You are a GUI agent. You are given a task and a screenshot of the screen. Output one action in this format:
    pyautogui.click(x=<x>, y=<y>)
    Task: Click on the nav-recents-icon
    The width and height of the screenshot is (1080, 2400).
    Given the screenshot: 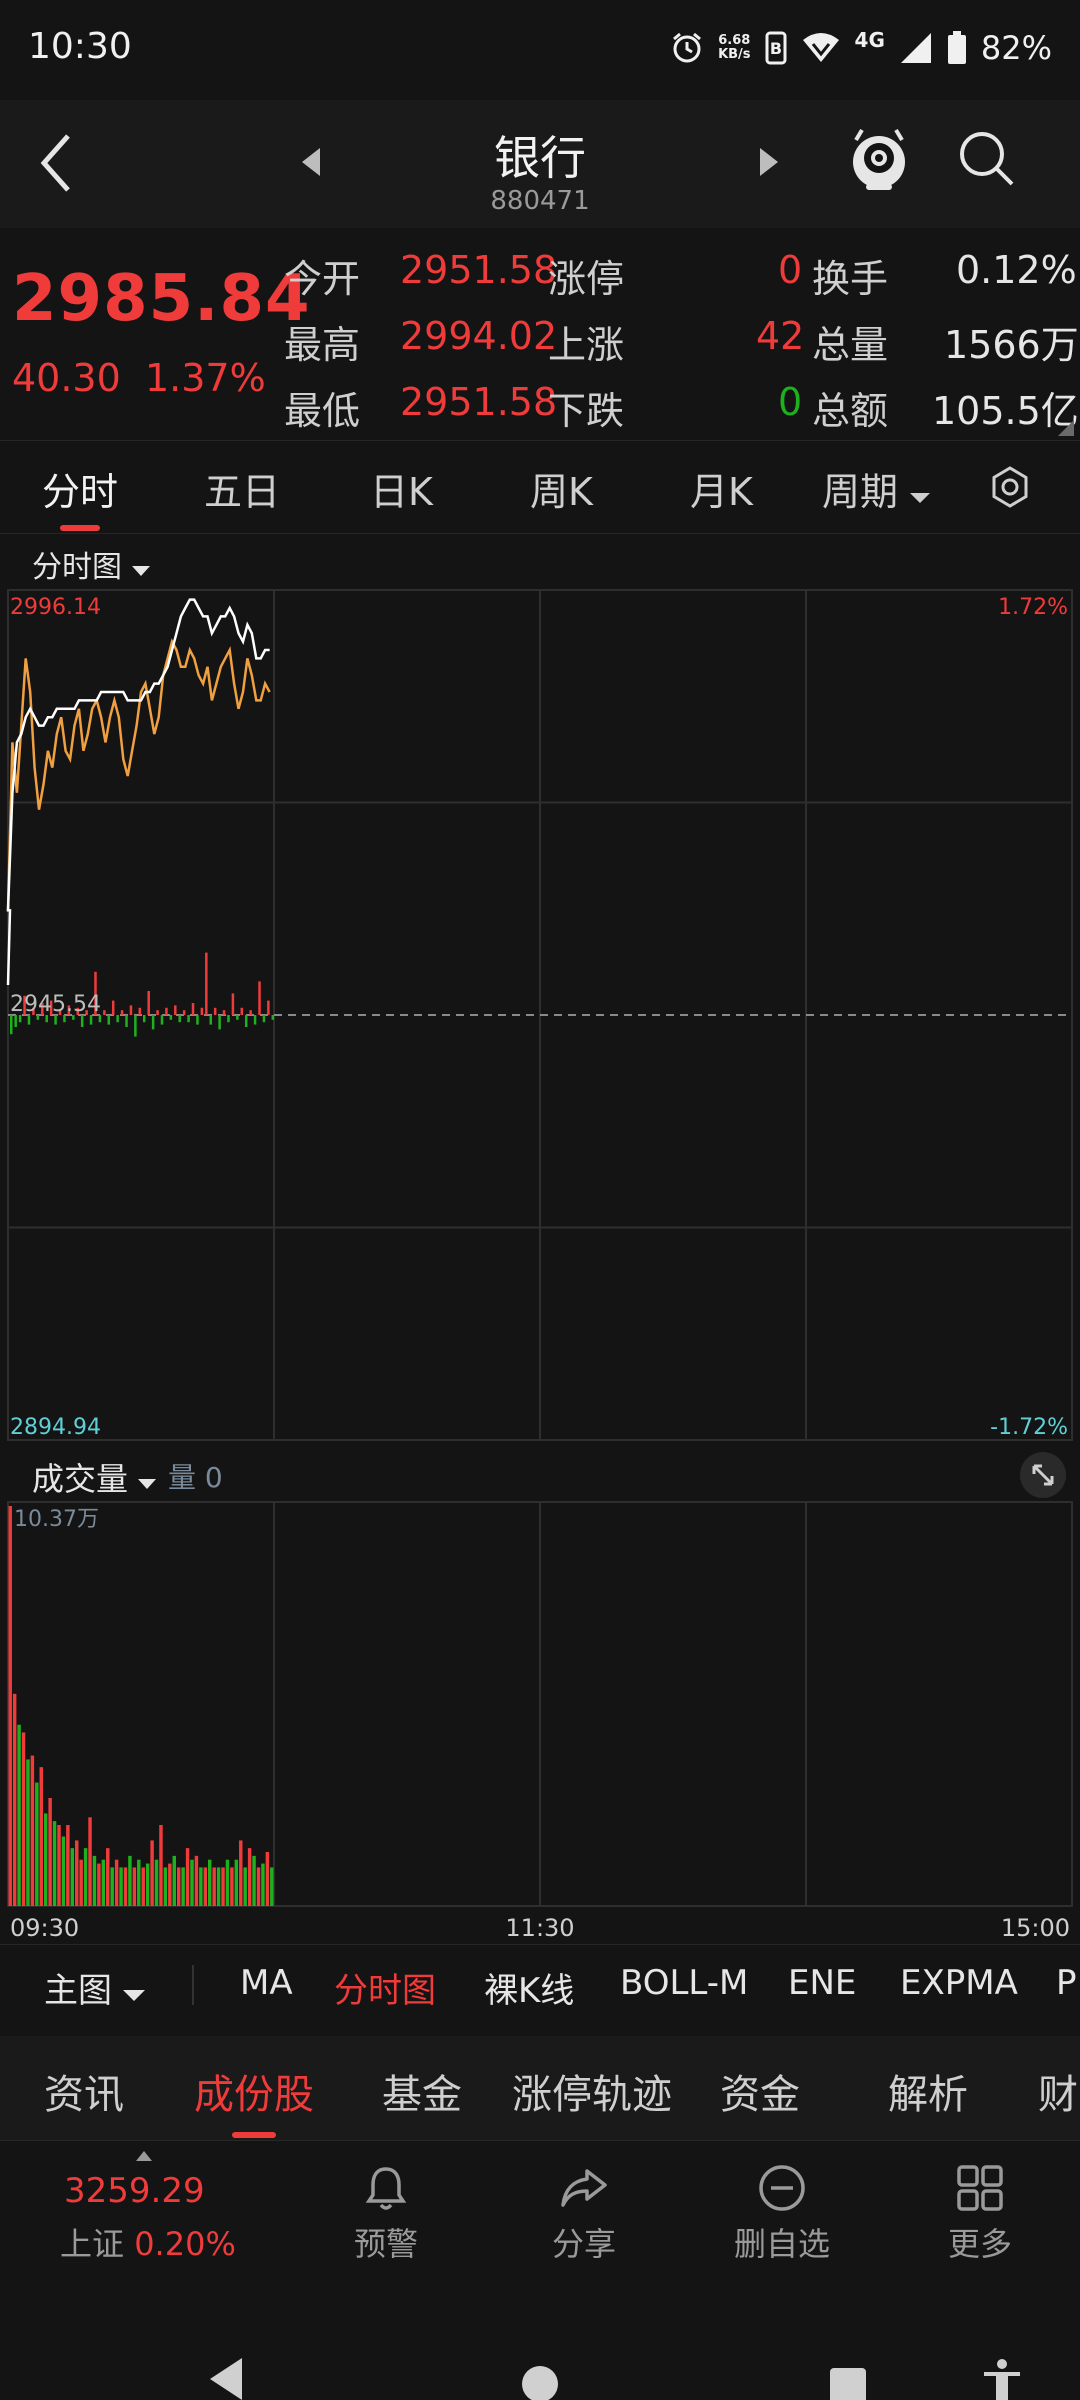 What is the action you would take?
    pyautogui.click(x=848, y=2383)
    